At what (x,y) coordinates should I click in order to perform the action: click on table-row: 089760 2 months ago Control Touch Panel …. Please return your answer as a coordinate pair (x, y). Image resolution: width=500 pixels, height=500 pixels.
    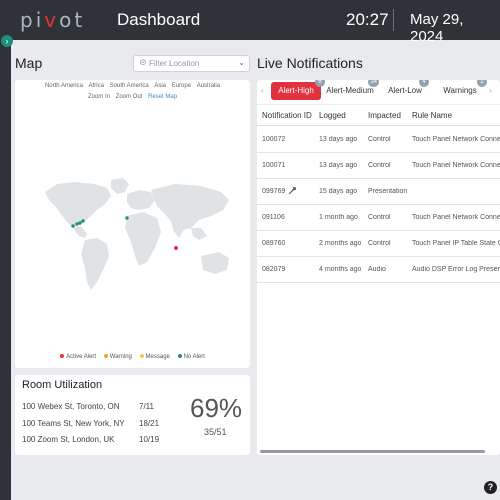
    Looking at the image, I should click on (378, 244).